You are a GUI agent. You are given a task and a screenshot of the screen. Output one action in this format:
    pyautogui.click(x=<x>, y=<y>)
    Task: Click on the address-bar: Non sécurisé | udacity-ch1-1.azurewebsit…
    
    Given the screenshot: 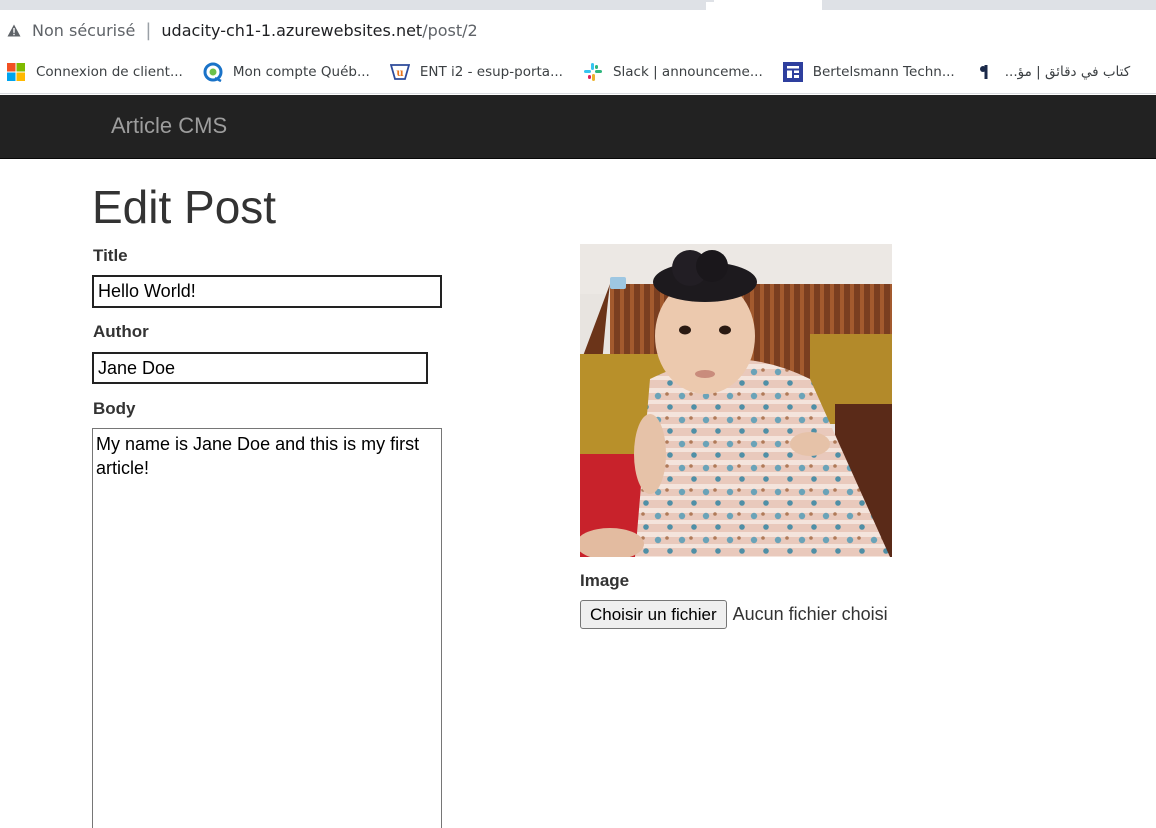 What is the action you would take?
    pyautogui.click(x=578, y=30)
    